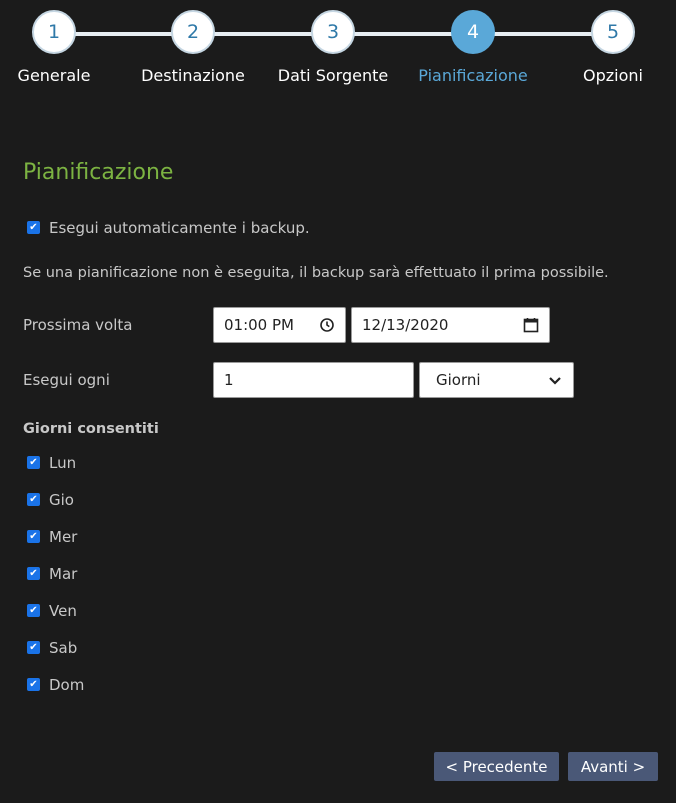 This screenshot has width=676, height=803. I want to click on day-label-gio: Gio, so click(61, 500).